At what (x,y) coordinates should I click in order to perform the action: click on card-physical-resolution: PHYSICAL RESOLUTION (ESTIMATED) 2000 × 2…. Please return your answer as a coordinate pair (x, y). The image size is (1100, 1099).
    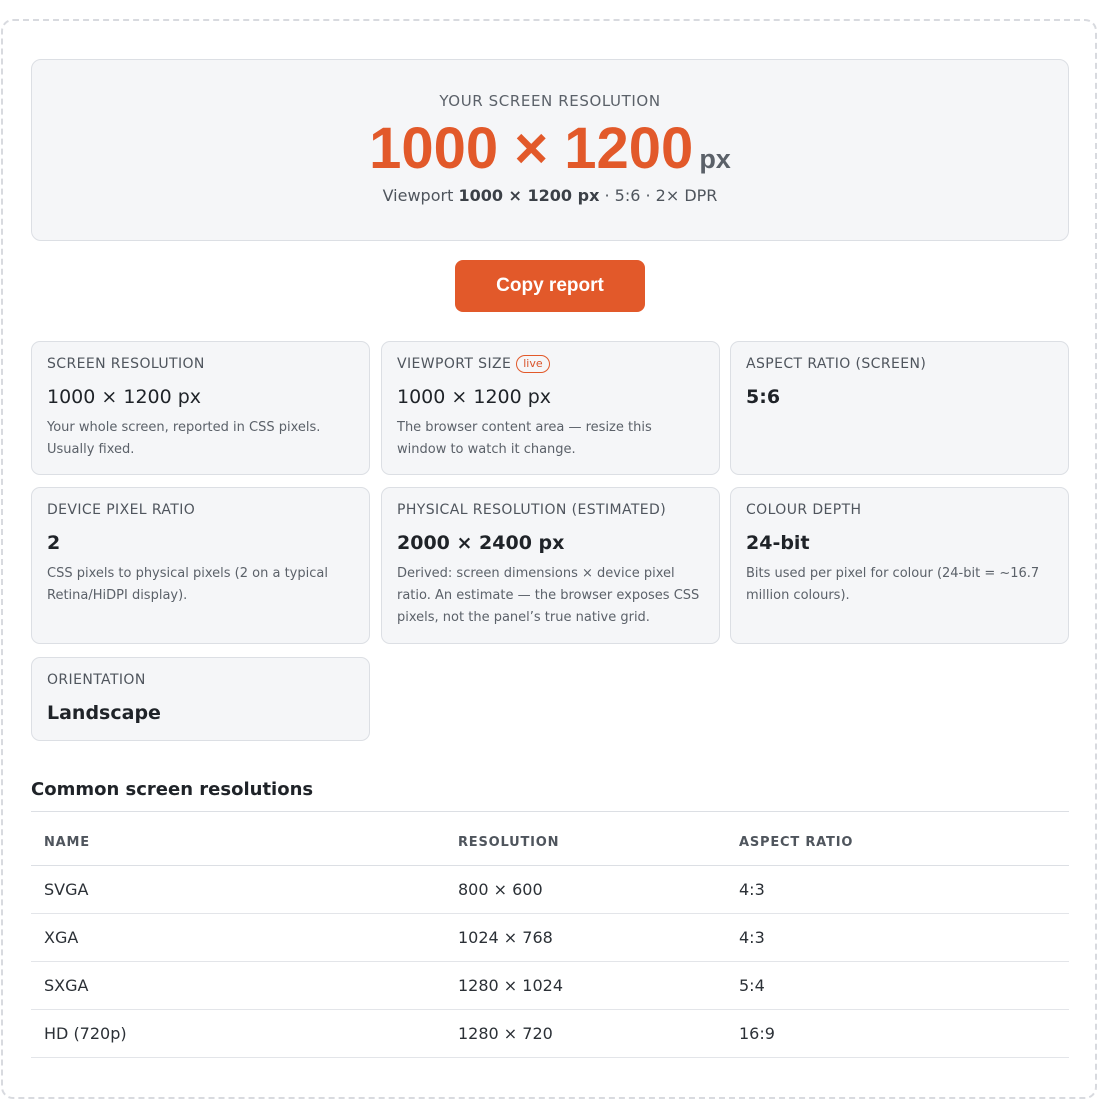
    Looking at the image, I should click on (550, 565).